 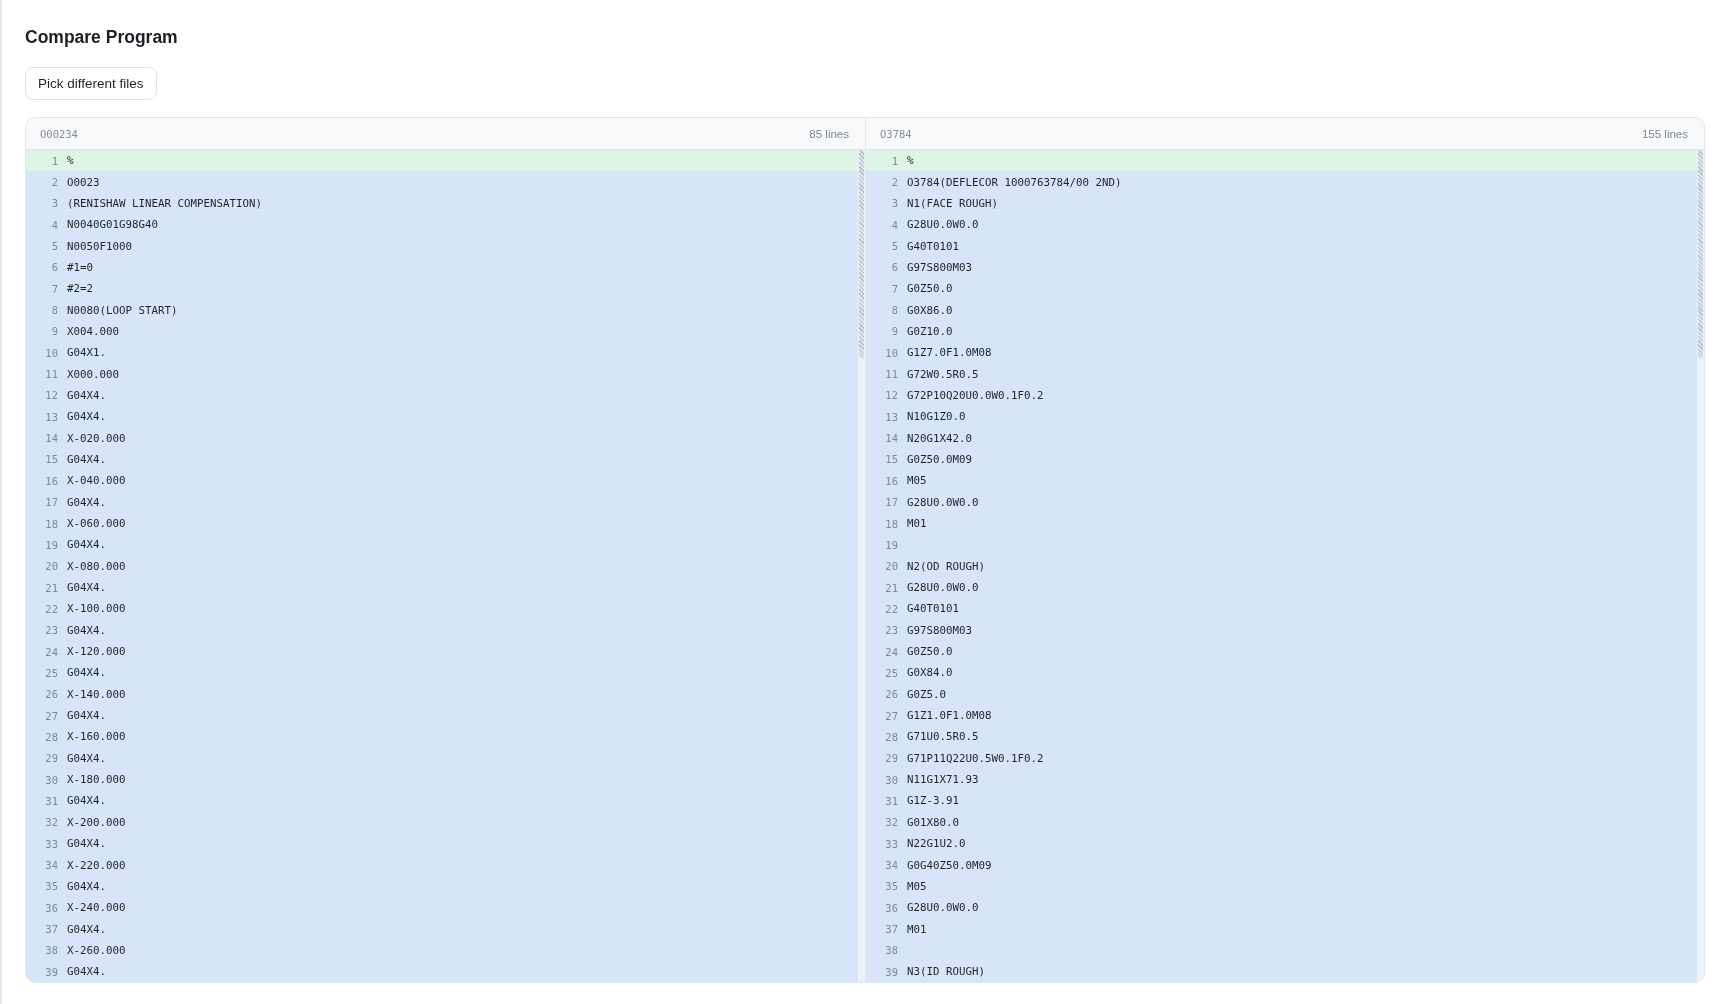 What do you see at coordinates (946, 972) in the screenshot?
I see `code-text: N3(ID ROUGH)` at bounding box center [946, 972].